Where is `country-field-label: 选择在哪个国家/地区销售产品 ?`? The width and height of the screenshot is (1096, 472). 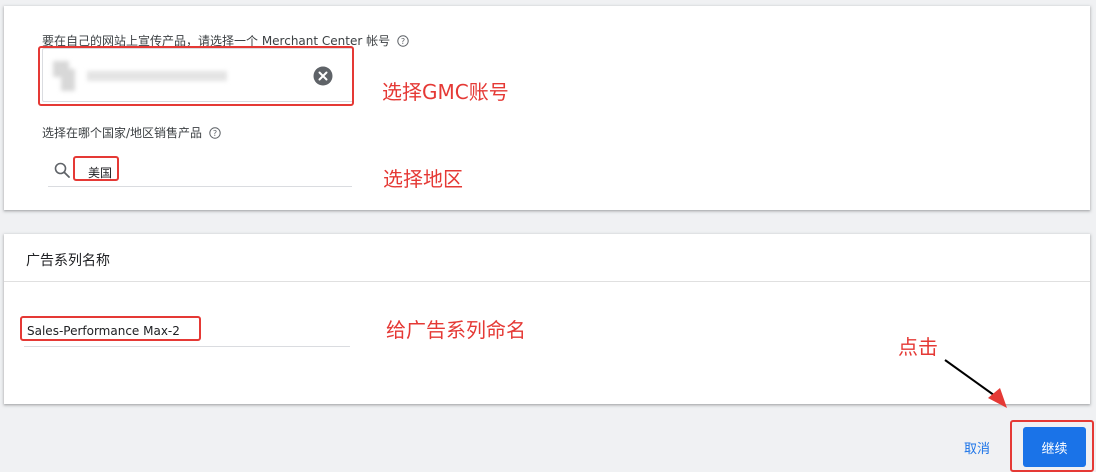 country-field-label: 选择在哪个国家/地区销售产品 ? is located at coordinates (131, 132).